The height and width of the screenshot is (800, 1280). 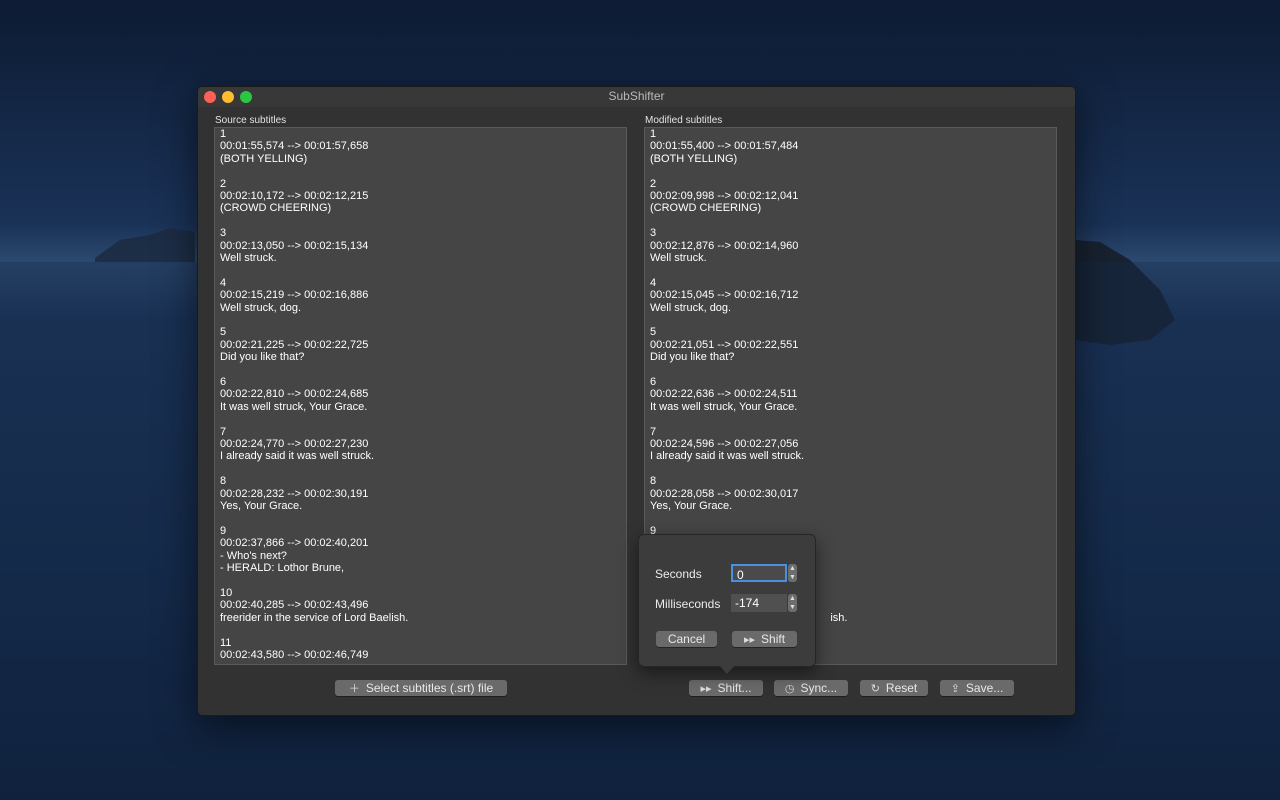 What do you see at coordinates (294, 543) in the screenshot?
I see `subtitle-line: 00:02:37,866 --> 00:02:40,201` at bounding box center [294, 543].